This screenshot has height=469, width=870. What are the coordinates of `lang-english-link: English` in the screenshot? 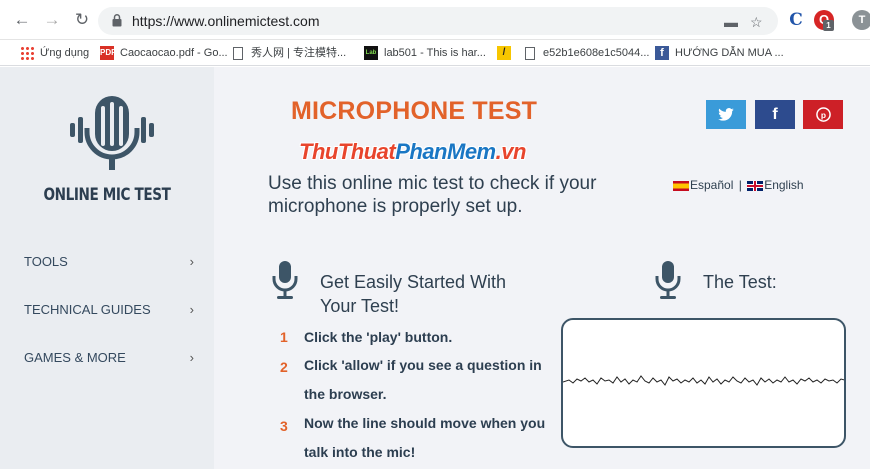 It's located at (783, 185).